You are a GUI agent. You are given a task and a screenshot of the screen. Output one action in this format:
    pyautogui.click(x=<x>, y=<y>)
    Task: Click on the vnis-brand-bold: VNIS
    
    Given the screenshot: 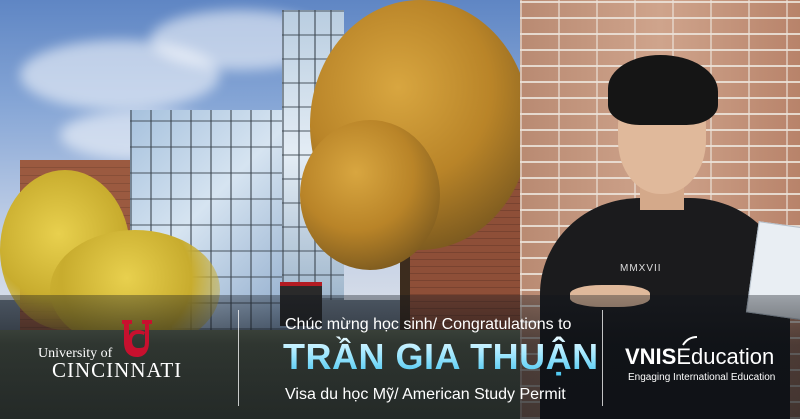 What is the action you would take?
    pyautogui.click(x=651, y=356)
    